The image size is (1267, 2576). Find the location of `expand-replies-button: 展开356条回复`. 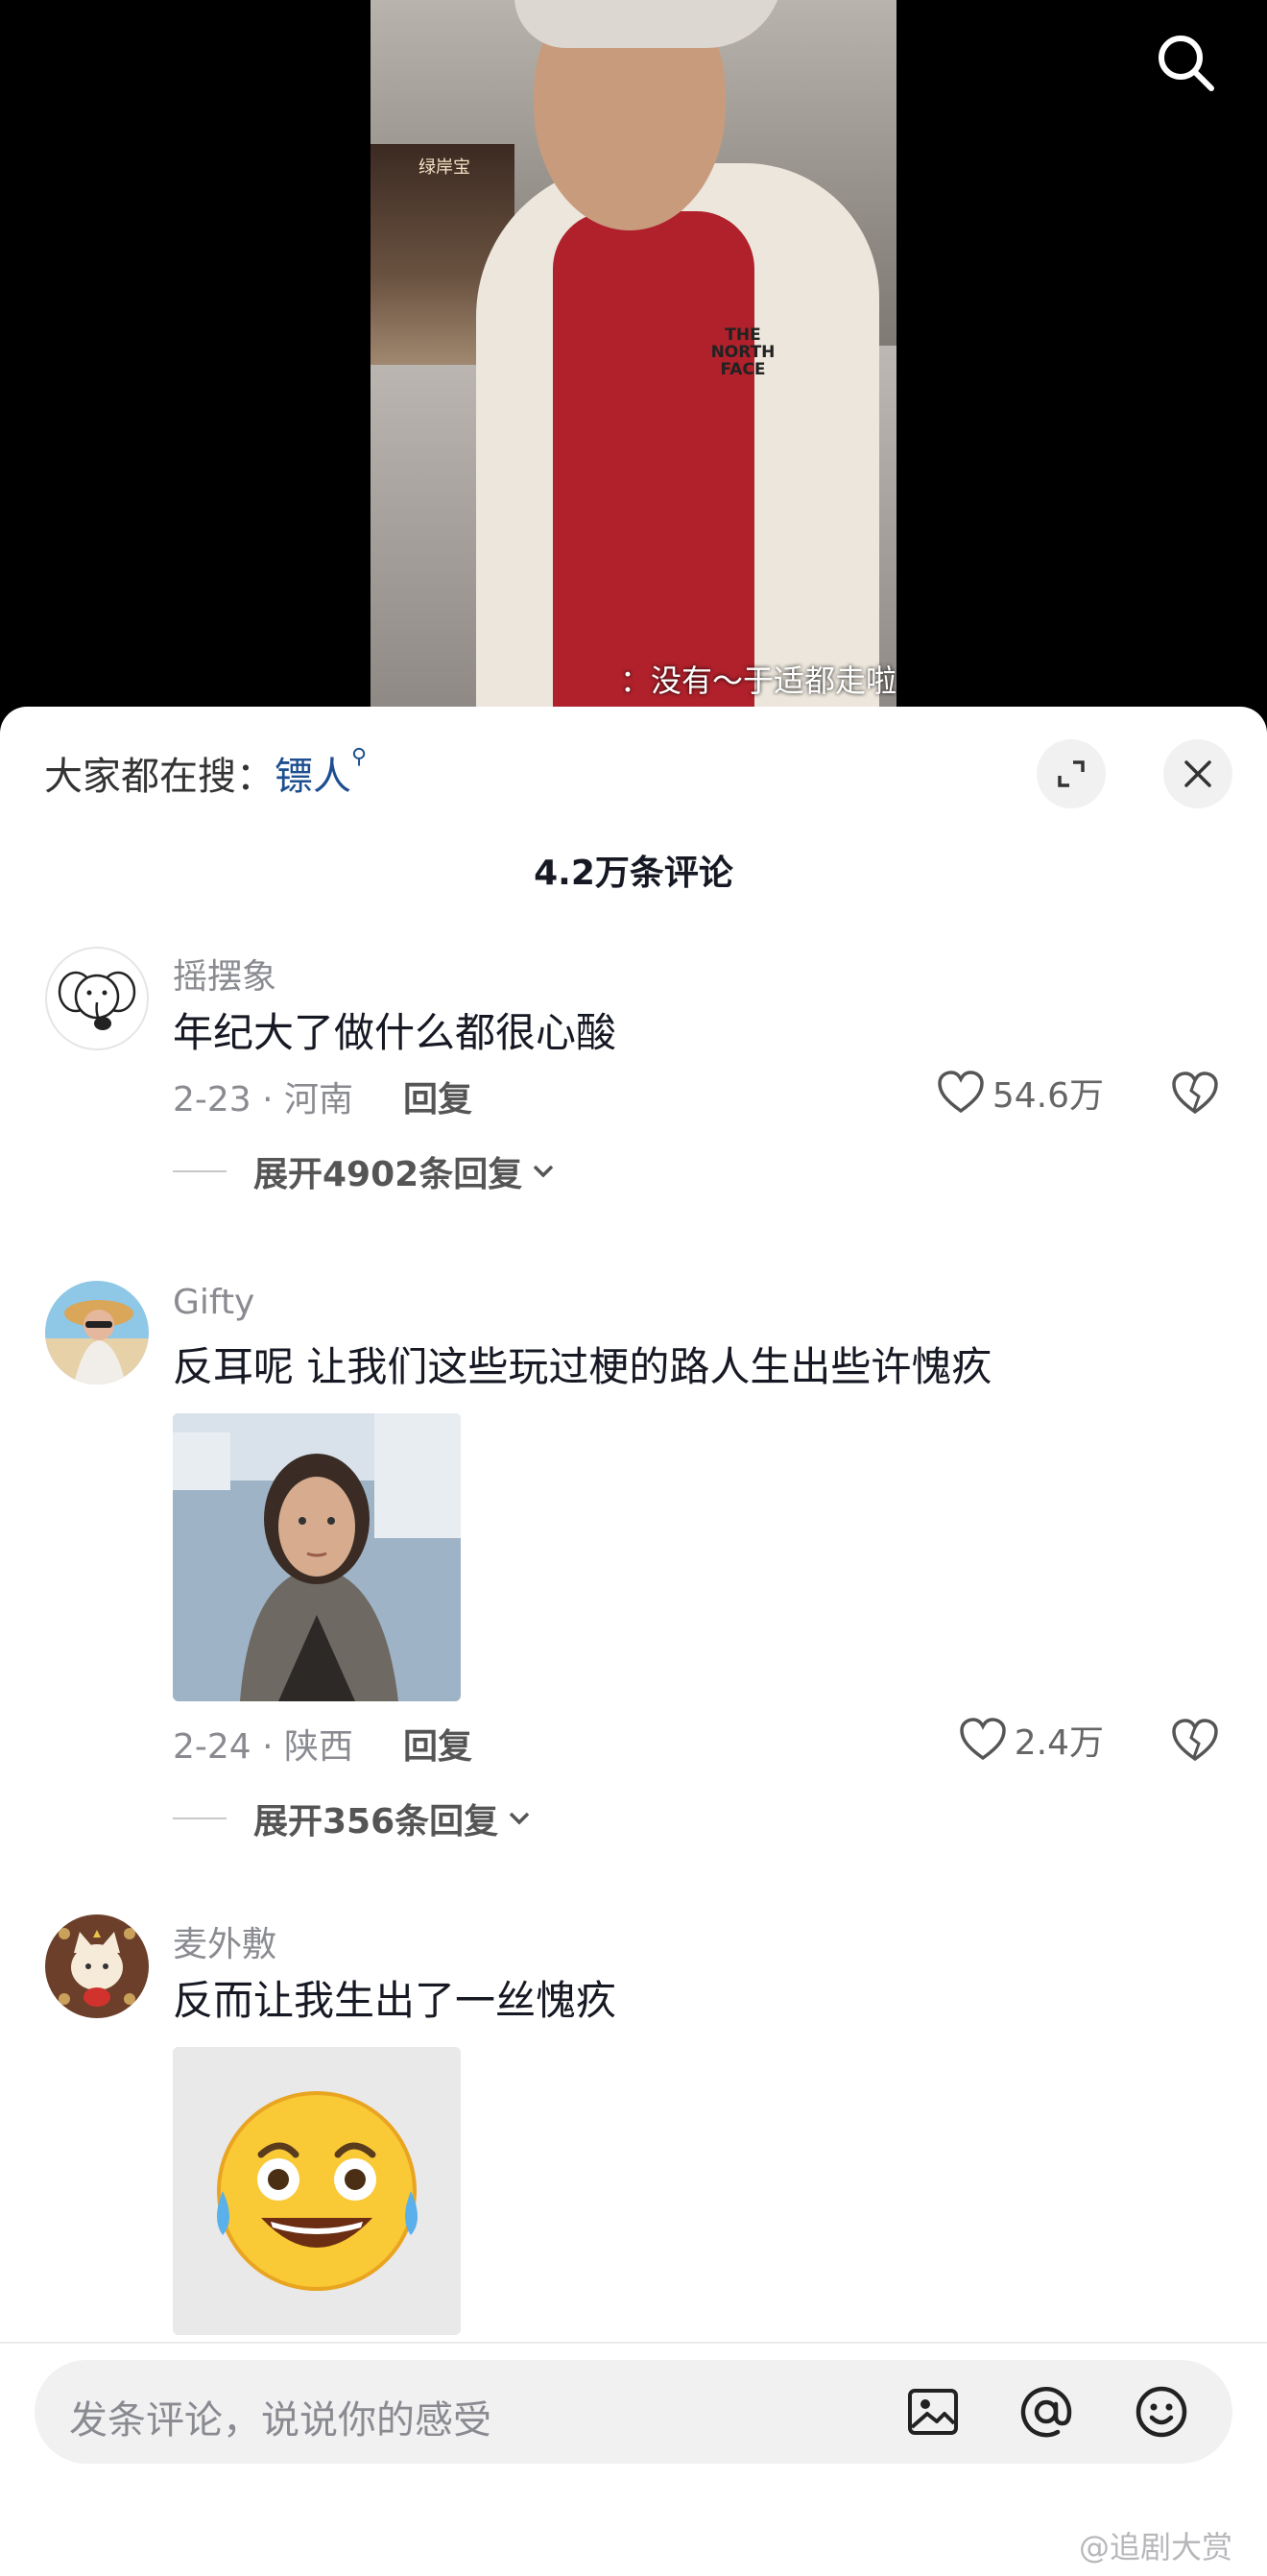

expand-replies-button: 展开356条回复 is located at coordinates (353, 1818).